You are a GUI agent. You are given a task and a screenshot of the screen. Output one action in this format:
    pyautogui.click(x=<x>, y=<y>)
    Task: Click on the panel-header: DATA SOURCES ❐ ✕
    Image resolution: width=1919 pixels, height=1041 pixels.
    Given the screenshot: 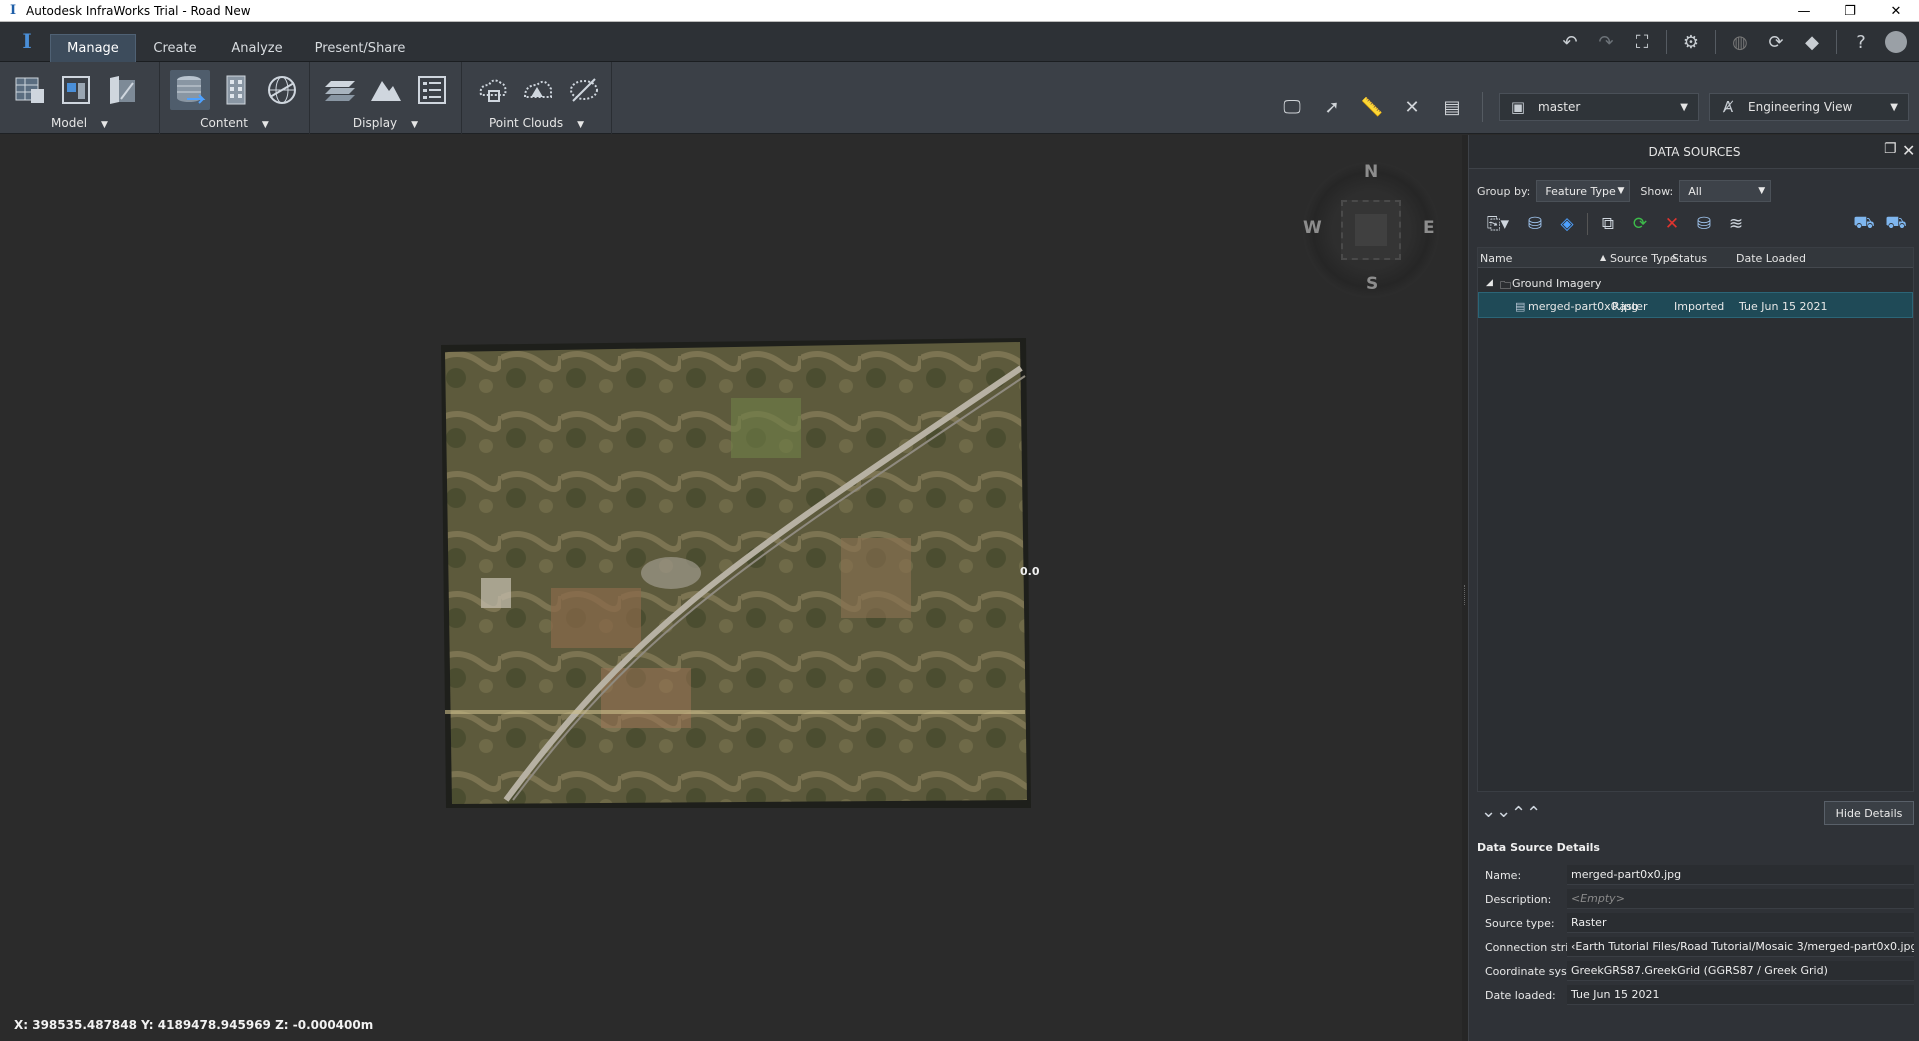 What is the action you would take?
    pyautogui.click(x=1694, y=152)
    